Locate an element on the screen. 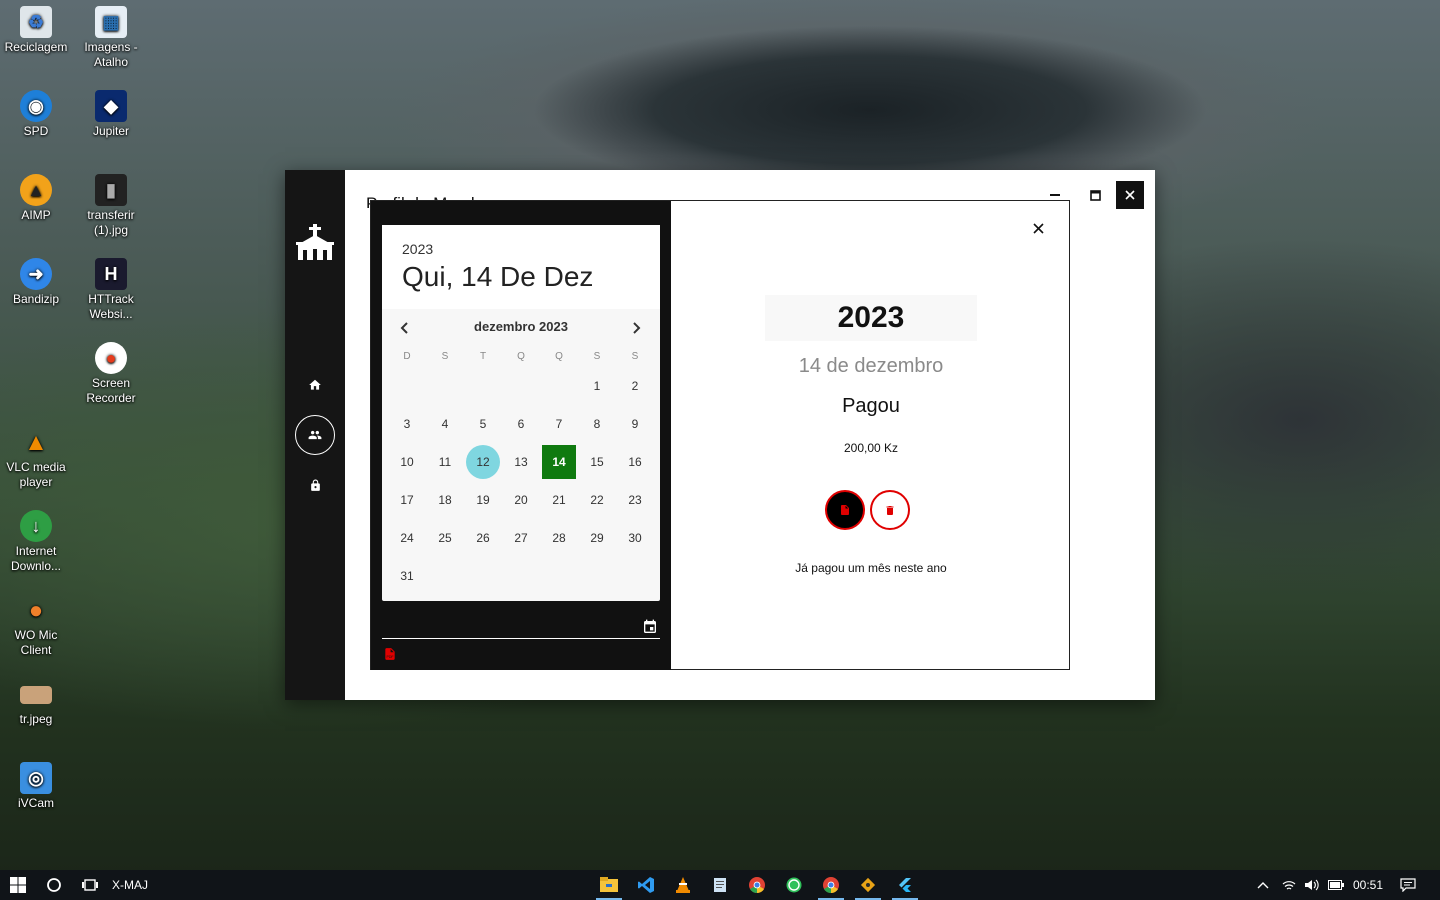  people-icon is located at coordinates (315, 435).